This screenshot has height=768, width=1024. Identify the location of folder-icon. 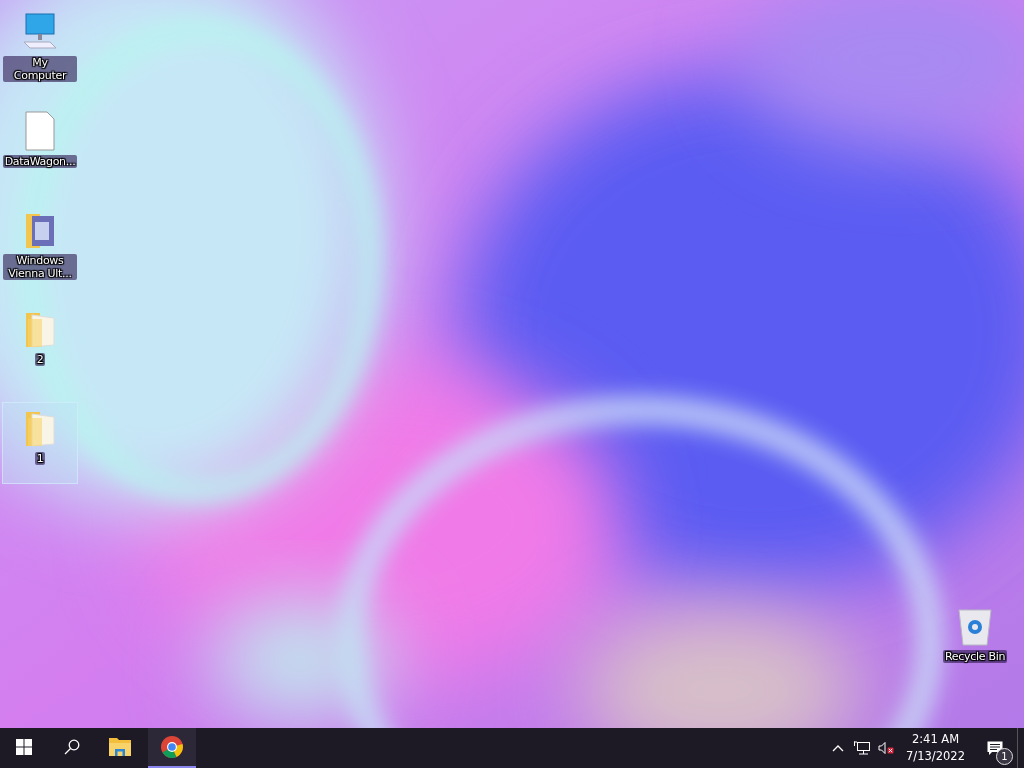
(120, 747).